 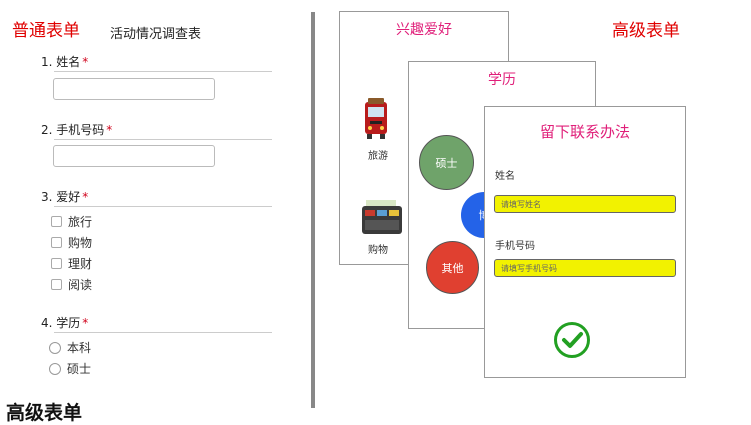 What do you see at coordinates (156, 34) in the screenshot?
I see `survey-title: 活动情况调查表` at bounding box center [156, 34].